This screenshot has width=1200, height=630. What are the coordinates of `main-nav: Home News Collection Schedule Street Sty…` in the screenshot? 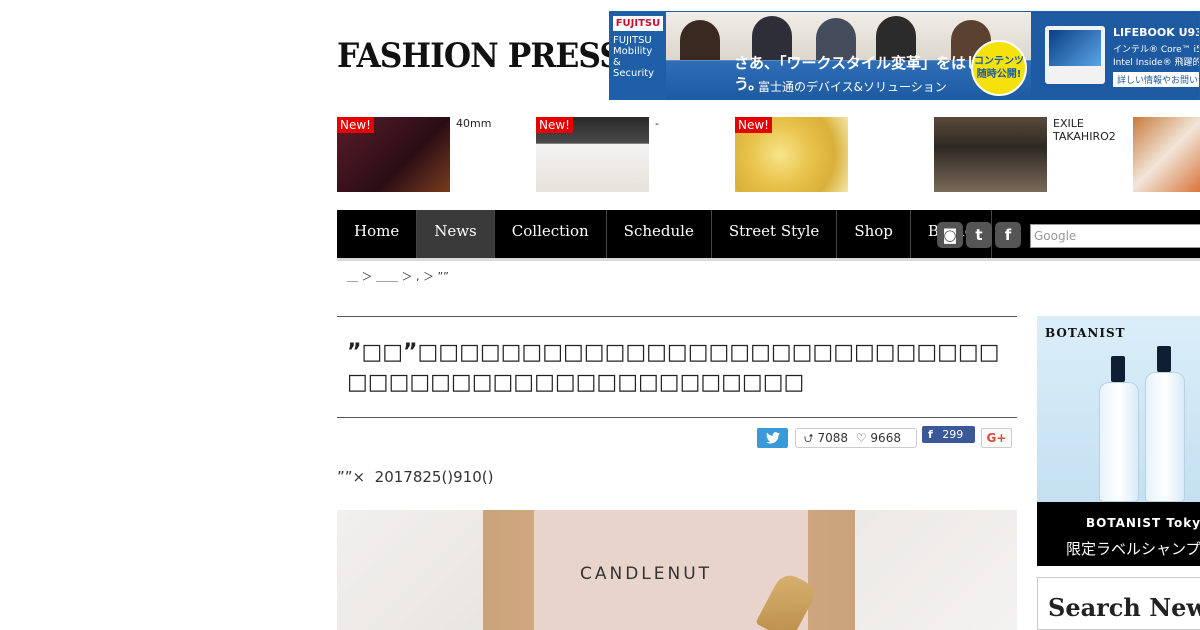 It's located at (768, 234).